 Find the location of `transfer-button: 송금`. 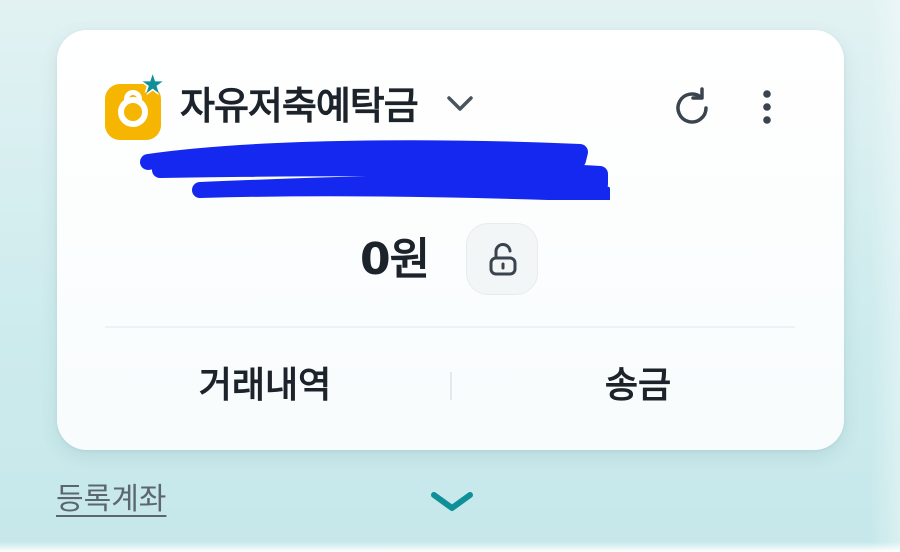

transfer-button: 송금 is located at coordinates (638, 386).